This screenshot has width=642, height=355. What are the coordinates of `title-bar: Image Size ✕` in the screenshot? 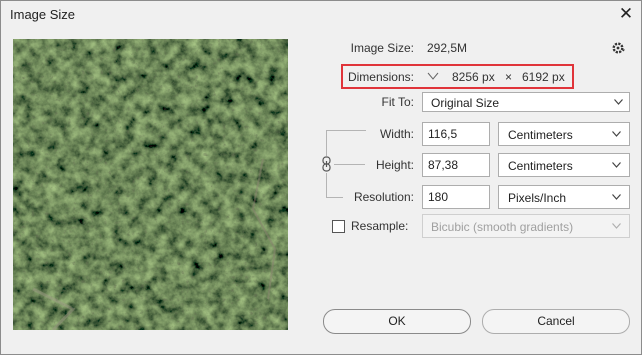 It's located at (321, 15).